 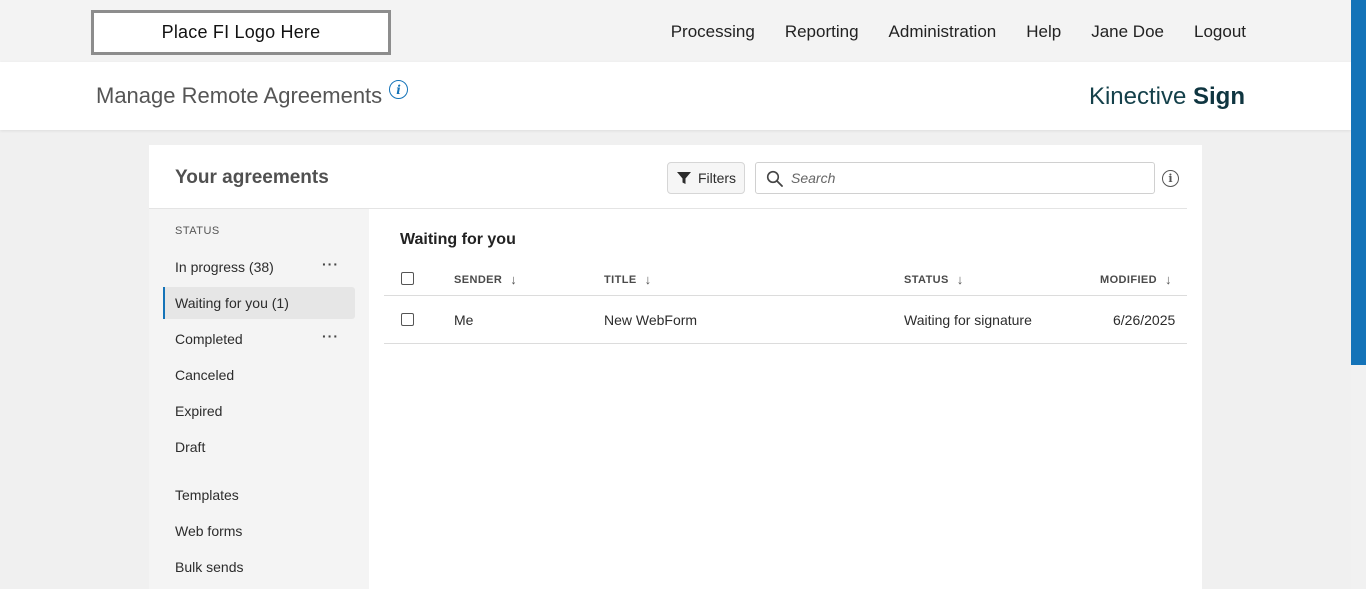 I want to click on cell-title: New WebForm, so click(x=650, y=320).